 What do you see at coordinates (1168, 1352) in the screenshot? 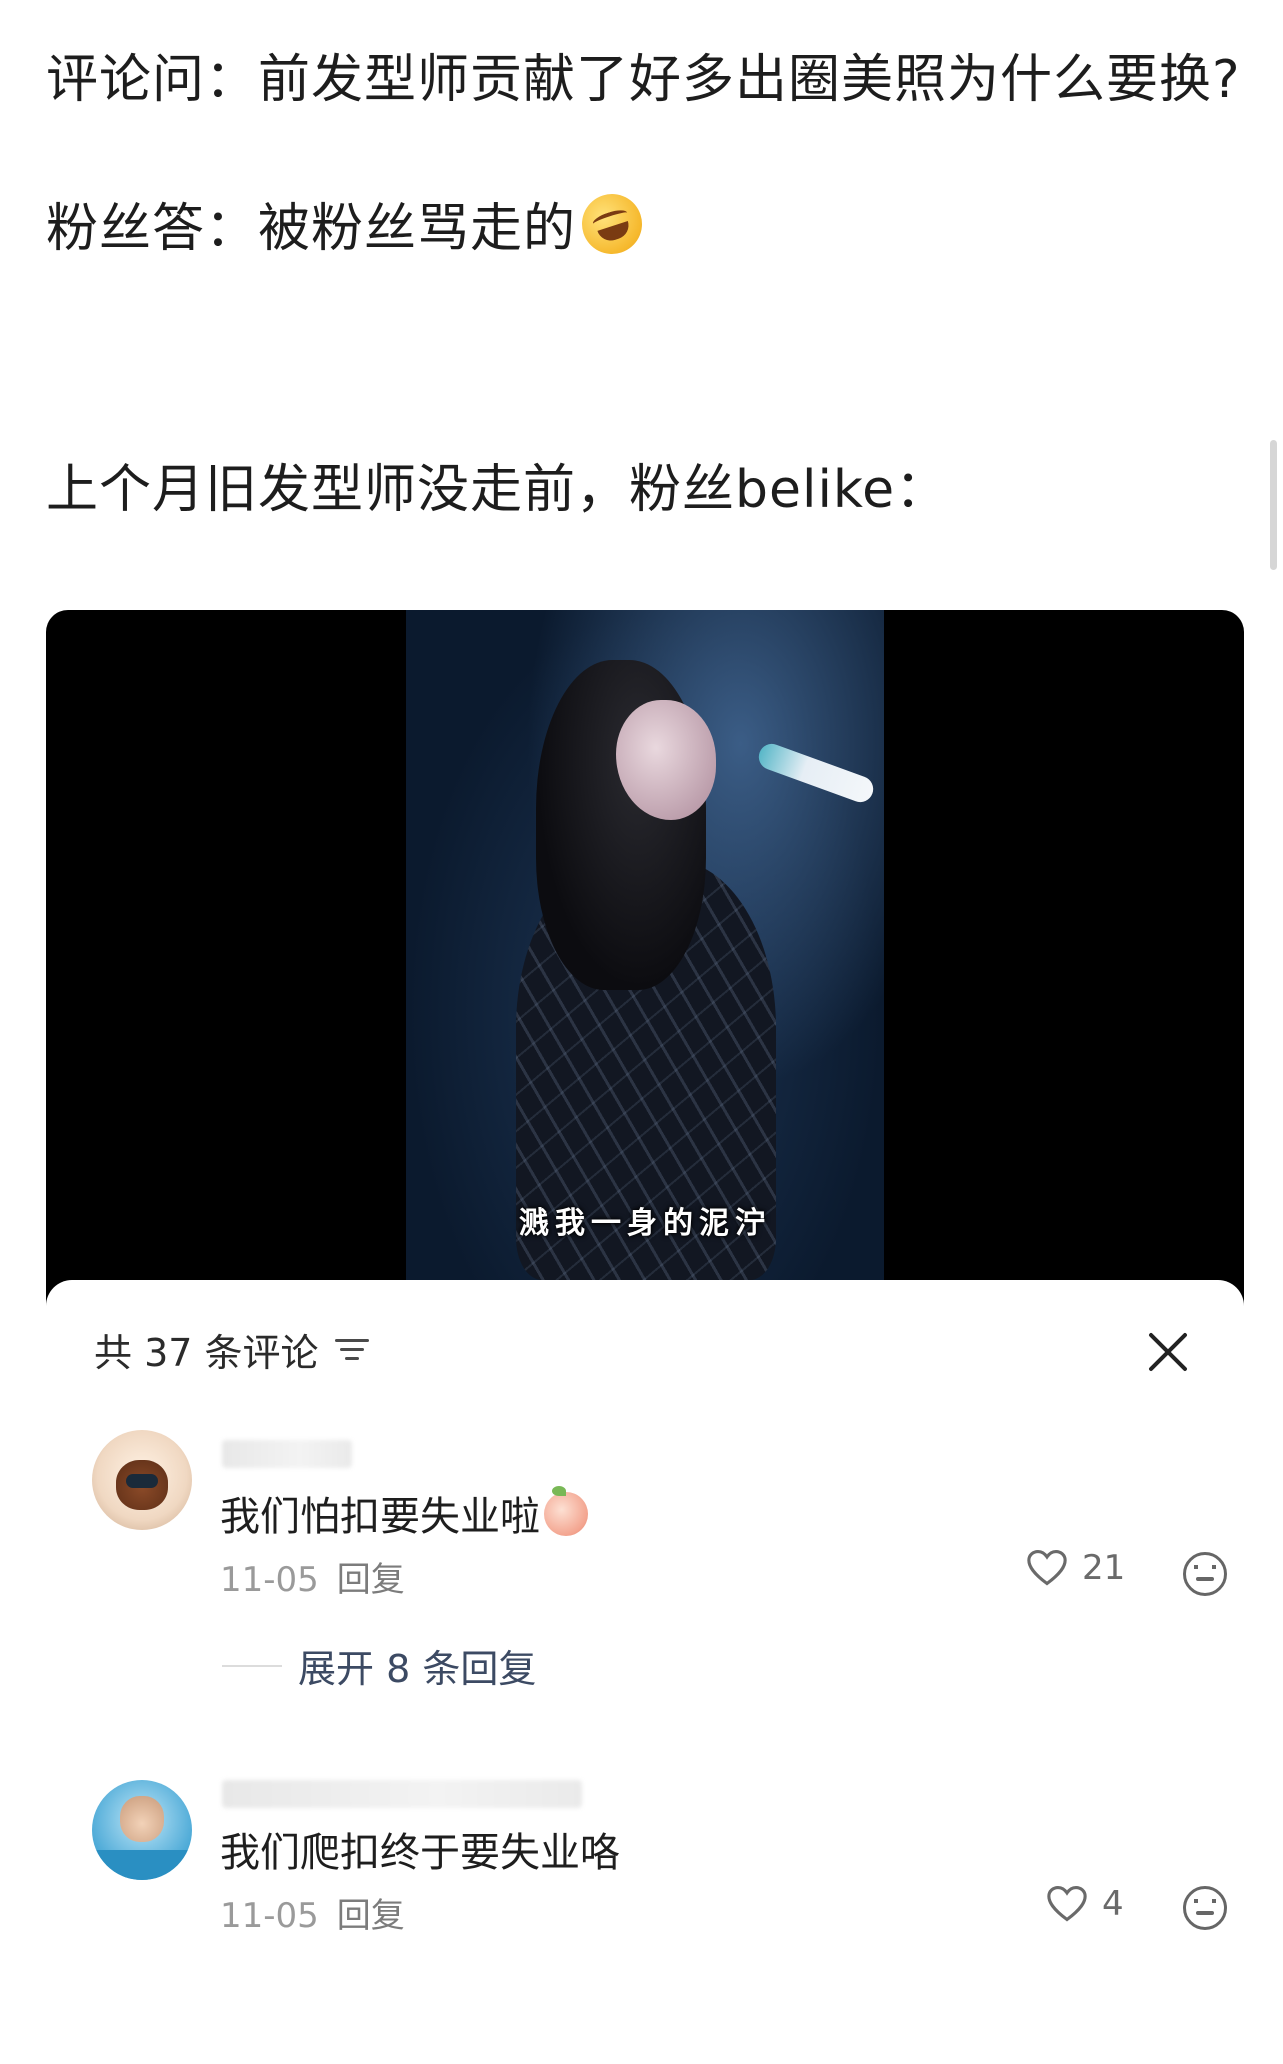
I see `close-icon` at bounding box center [1168, 1352].